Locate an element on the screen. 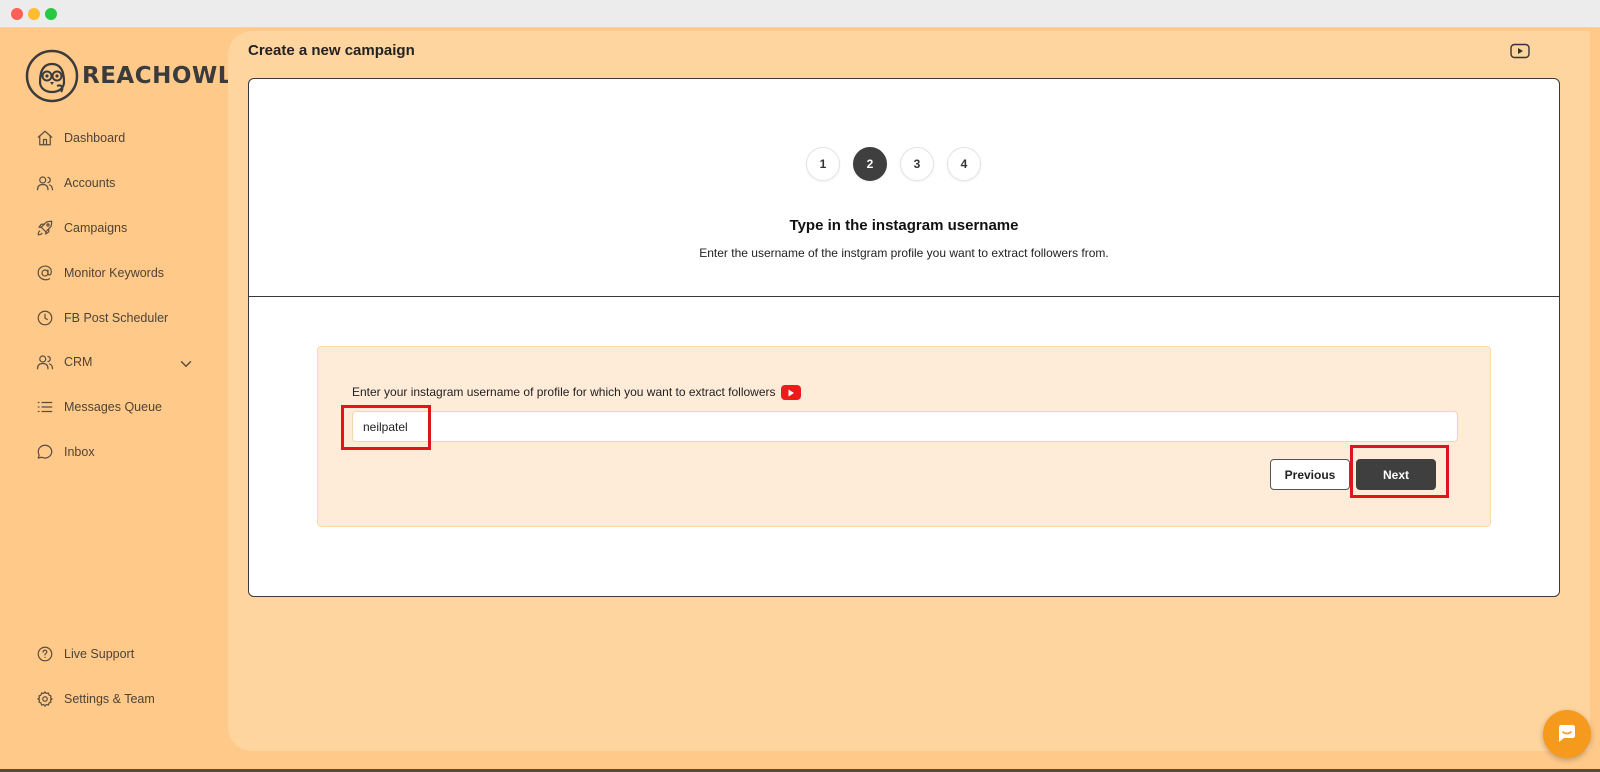 Image resolution: width=1600 pixels, height=772 pixels. sidebar-item-accounts: Accounts is located at coordinates (116, 183).